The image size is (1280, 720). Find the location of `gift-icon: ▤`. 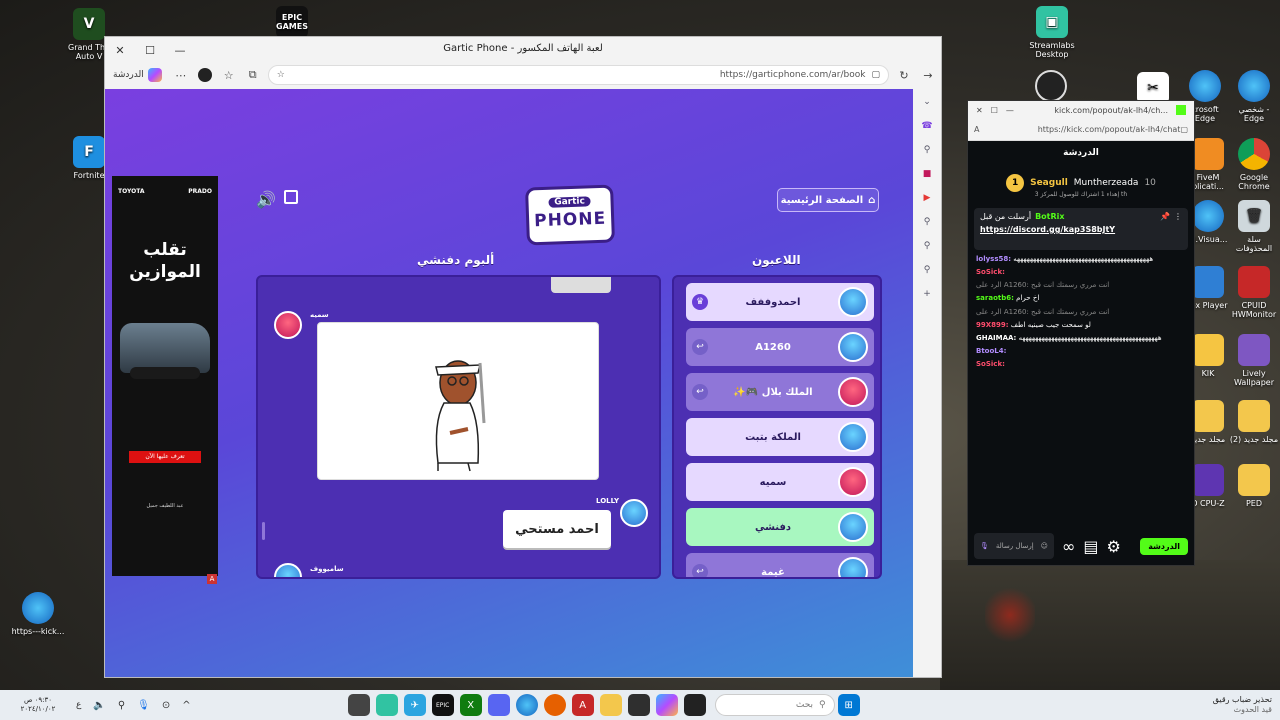

gift-icon: ▤ is located at coordinates (1090, 546).